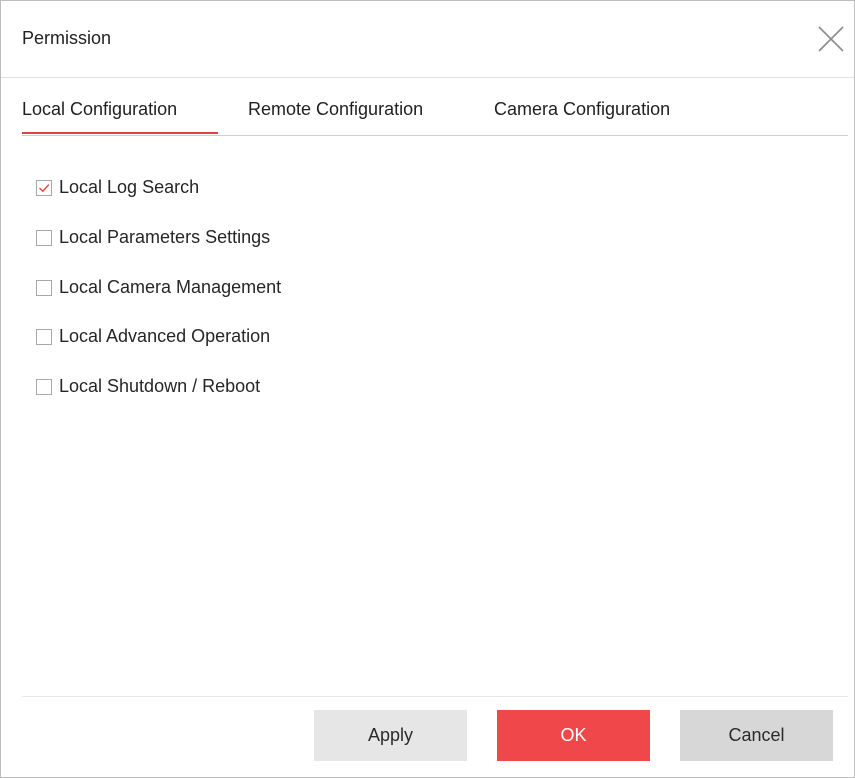 This screenshot has height=778, width=855. Describe the element at coordinates (160, 386) in the screenshot. I see `permission-label: Local Shutdown / Reboot` at that location.